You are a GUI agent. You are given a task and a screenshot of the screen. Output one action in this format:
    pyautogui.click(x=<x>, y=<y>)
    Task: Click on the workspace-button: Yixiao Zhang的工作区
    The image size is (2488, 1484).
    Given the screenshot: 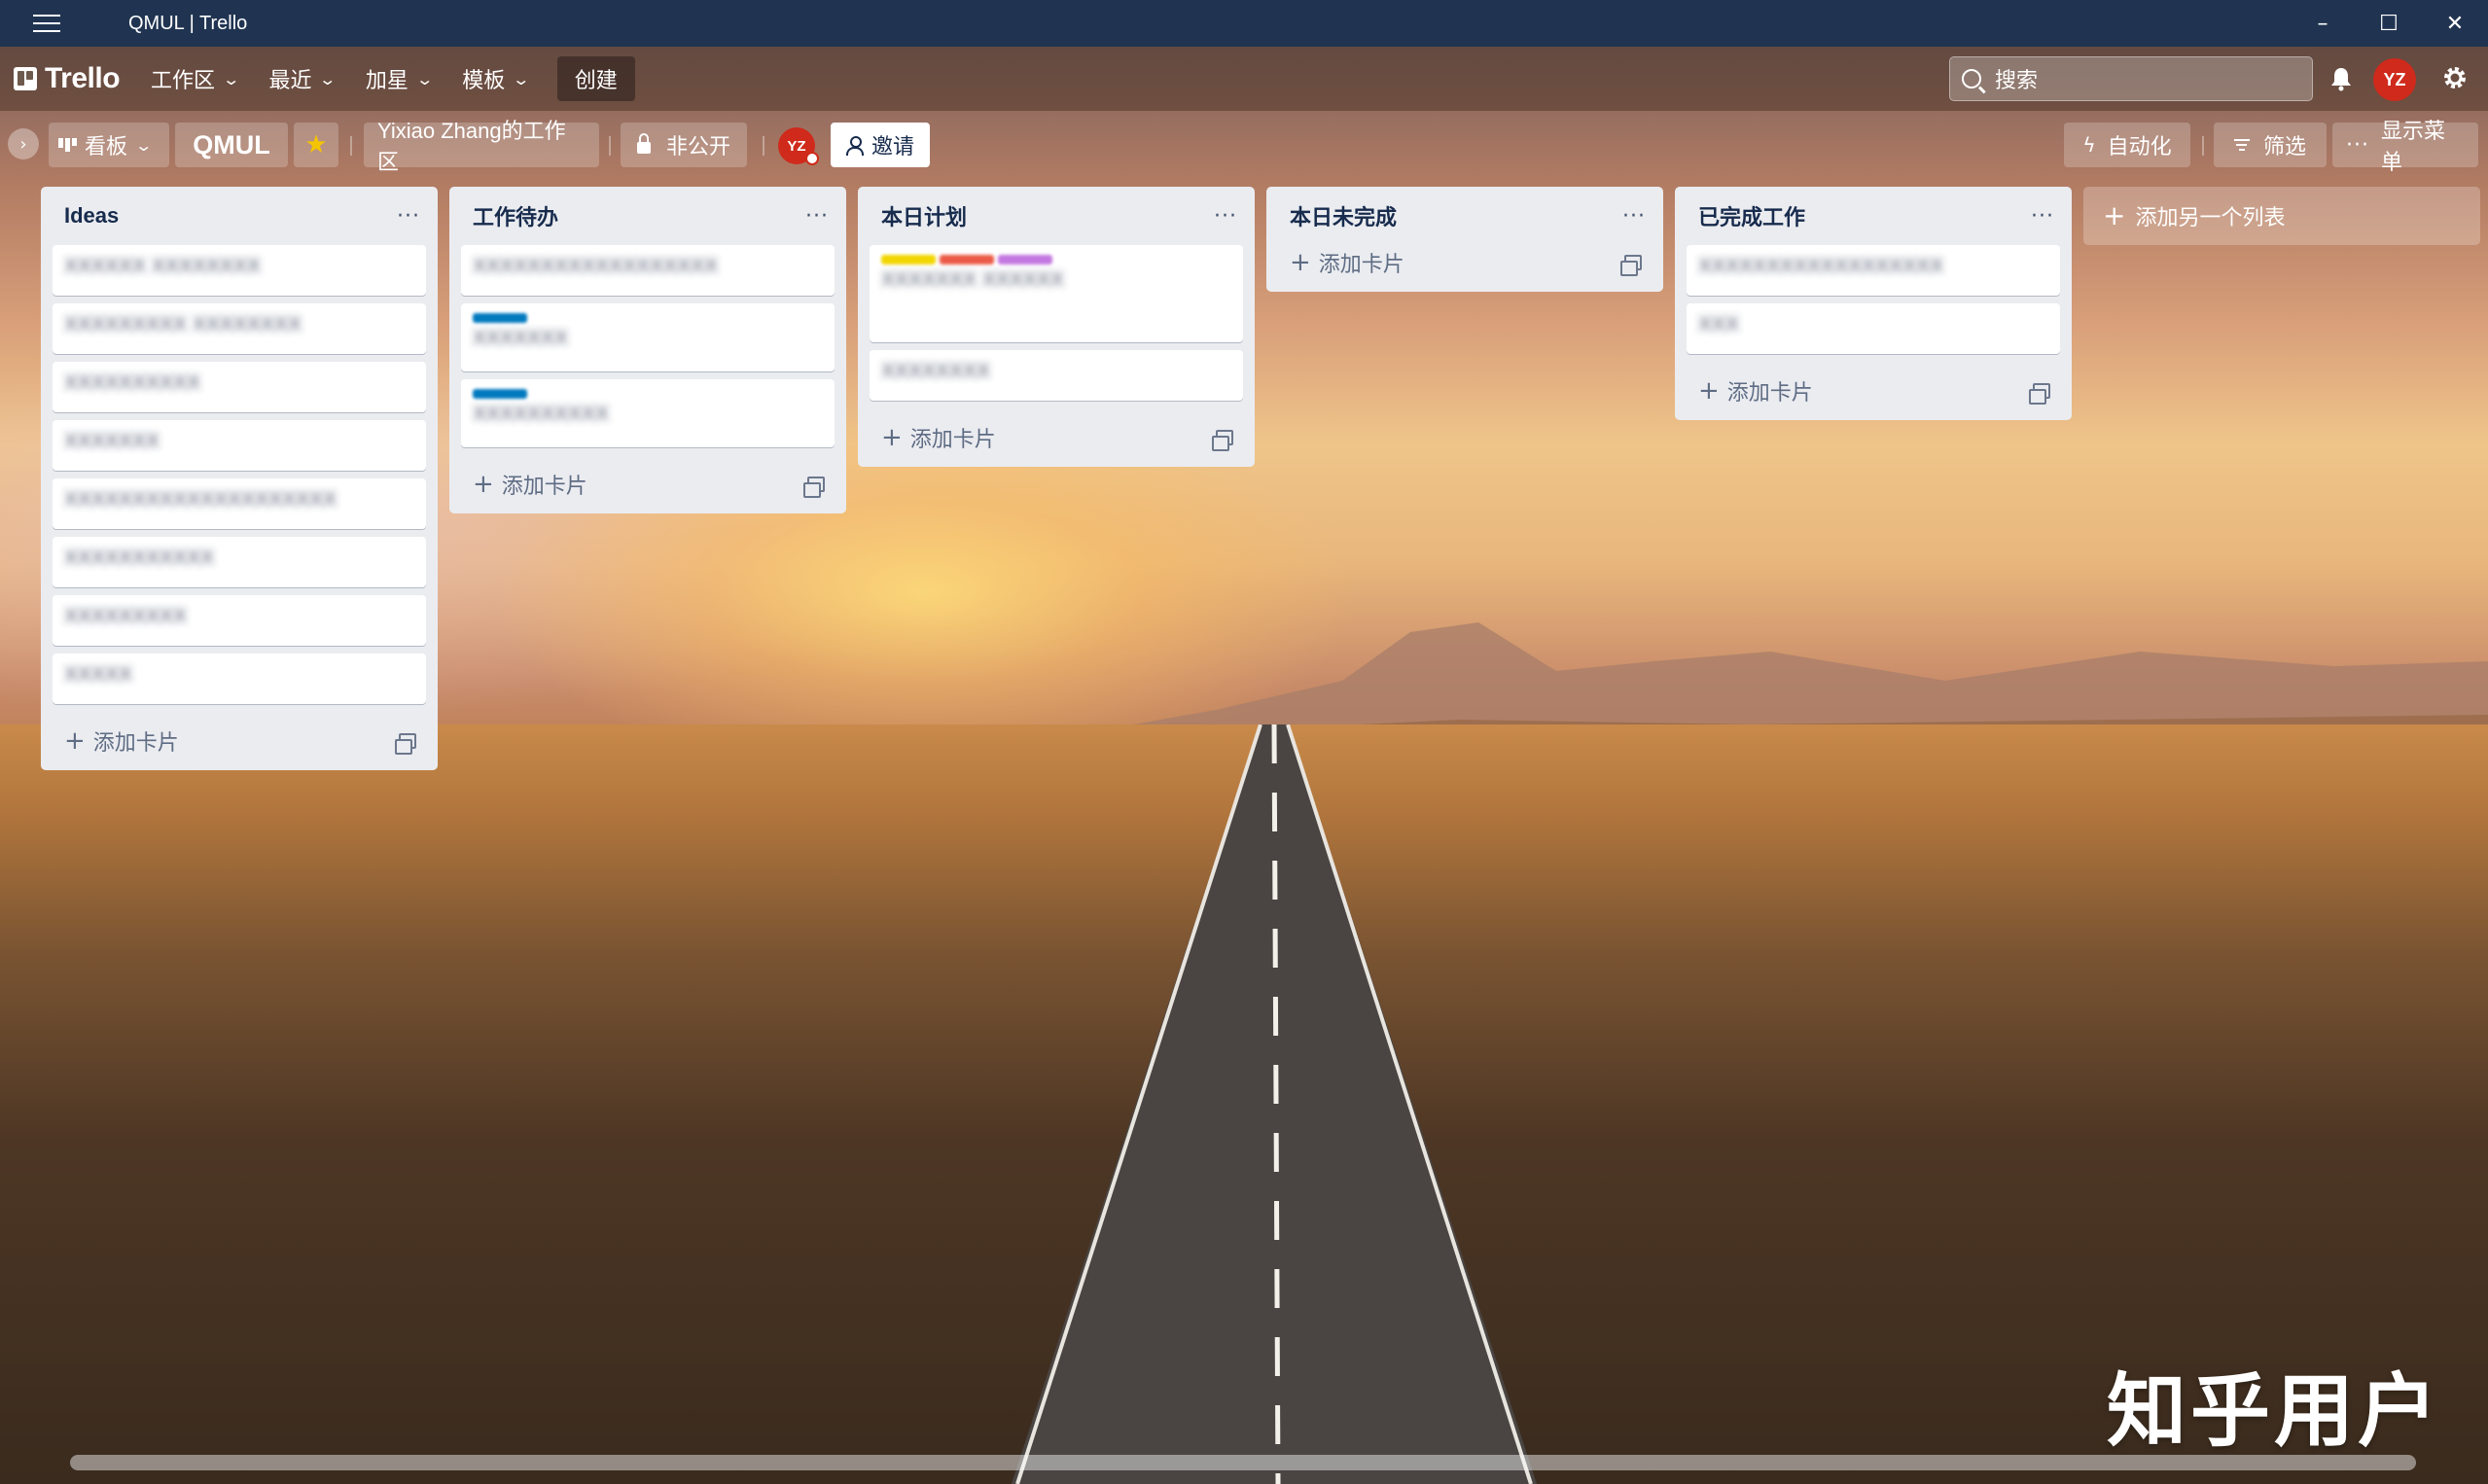 What is the action you would take?
    pyautogui.click(x=481, y=147)
    